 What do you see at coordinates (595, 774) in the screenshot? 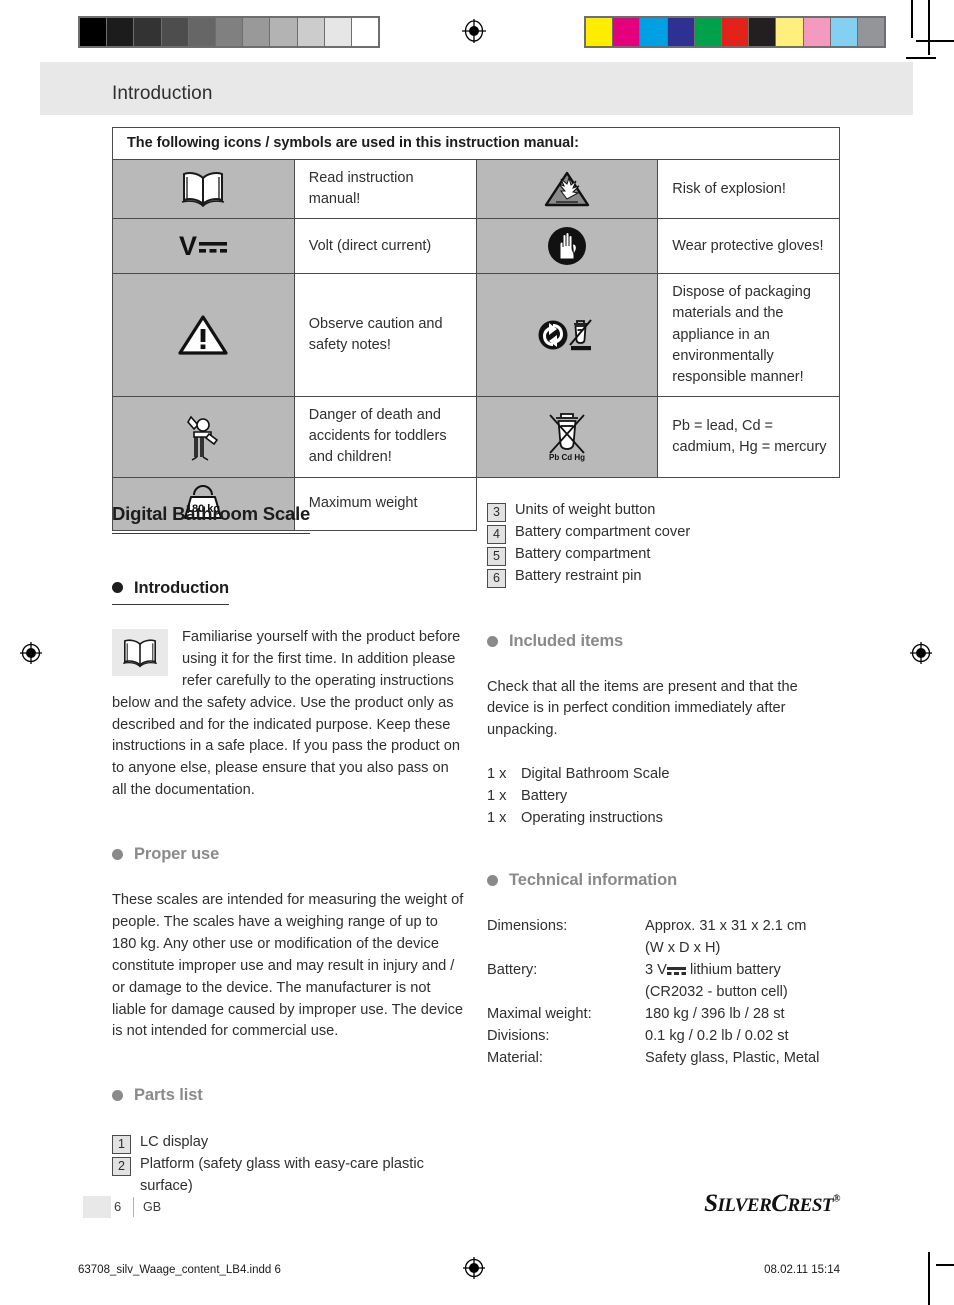
I see `item-label: Digital Bathroom Scale` at bounding box center [595, 774].